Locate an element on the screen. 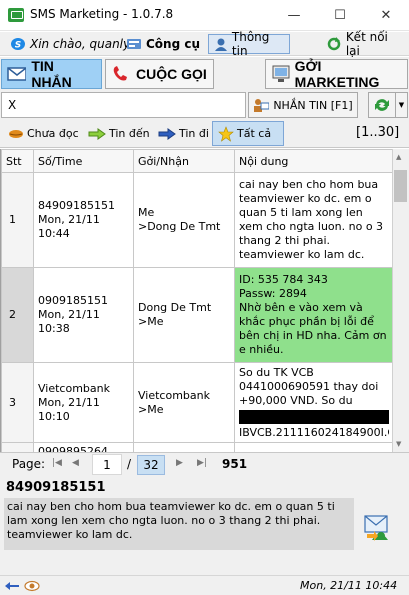 The width and height of the screenshot is (409, 595). refresh-dropdown-button: ▼ is located at coordinates (402, 105).